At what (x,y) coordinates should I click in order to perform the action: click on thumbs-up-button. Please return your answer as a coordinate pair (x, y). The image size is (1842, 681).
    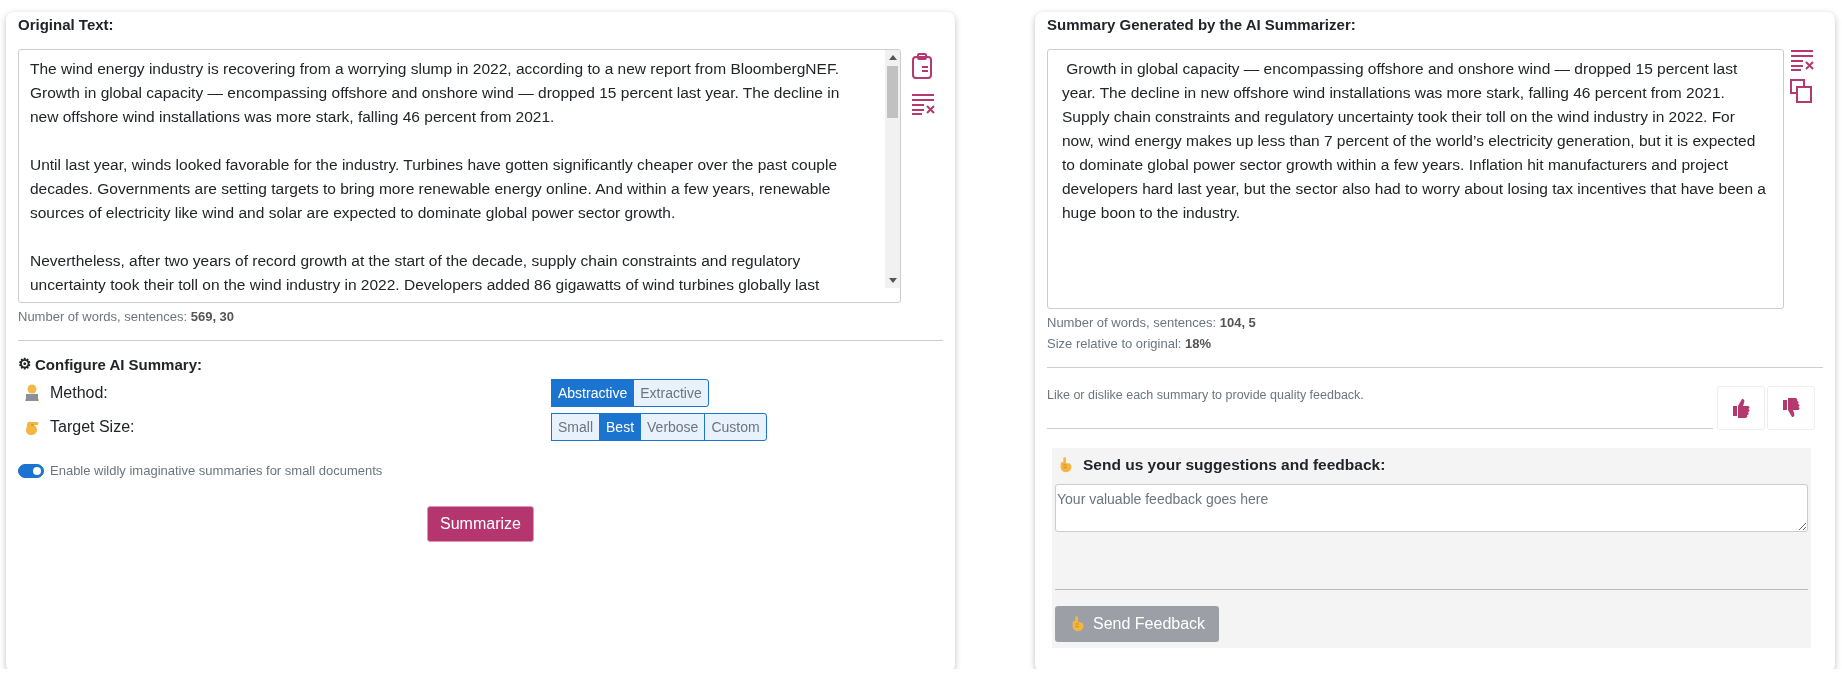
    Looking at the image, I should click on (1741, 408).